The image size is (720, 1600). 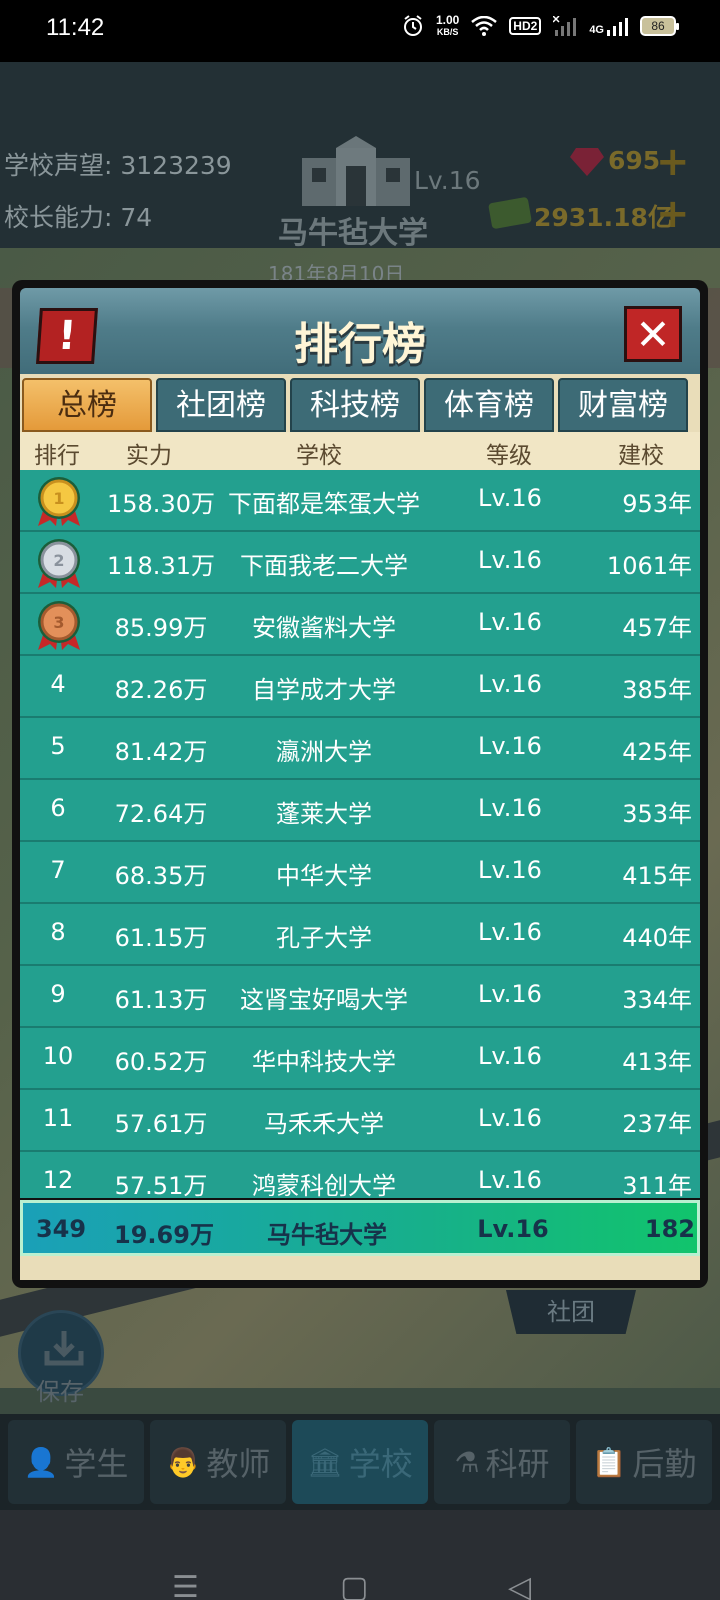 I want to click on rank-cell: 8, so click(x=58, y=932).